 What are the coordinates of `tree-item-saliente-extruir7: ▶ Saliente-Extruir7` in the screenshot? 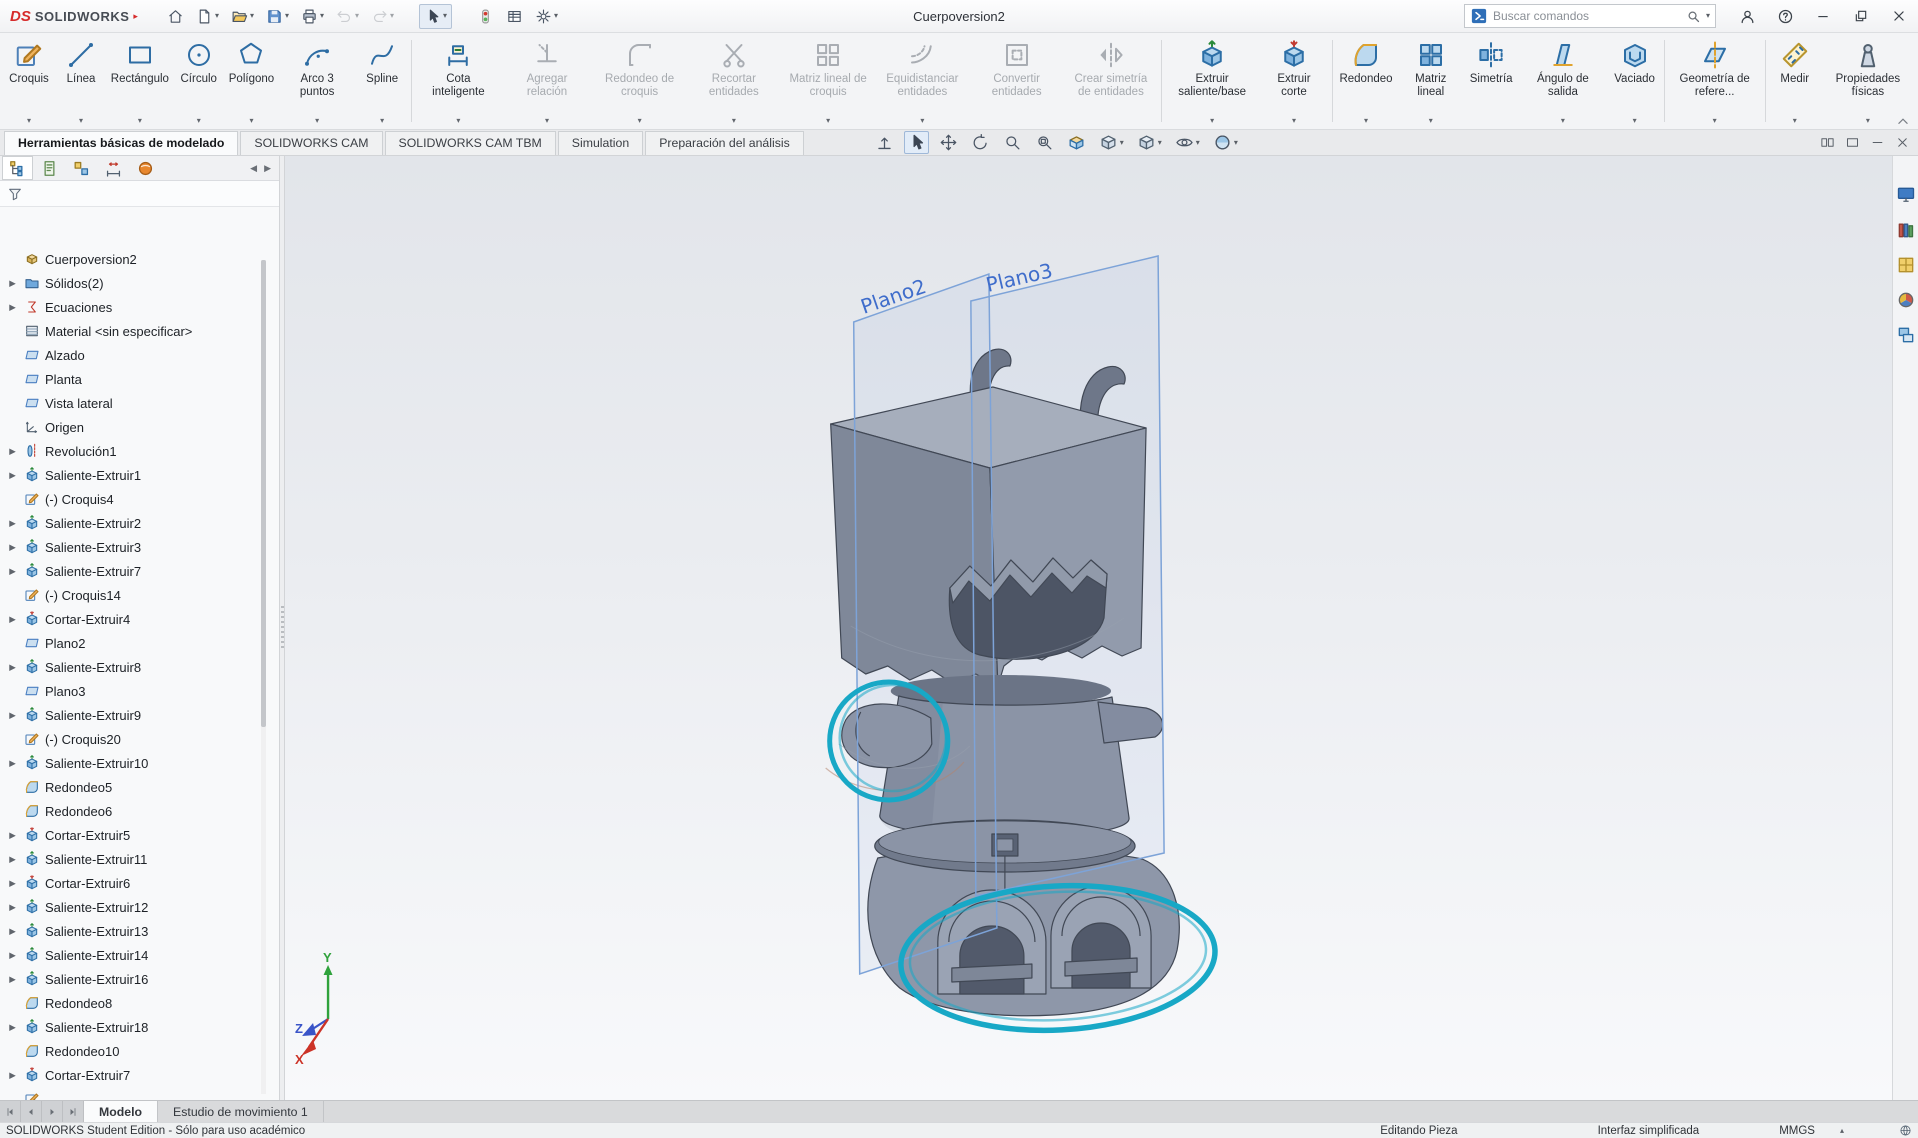 It's located at (142, 571).